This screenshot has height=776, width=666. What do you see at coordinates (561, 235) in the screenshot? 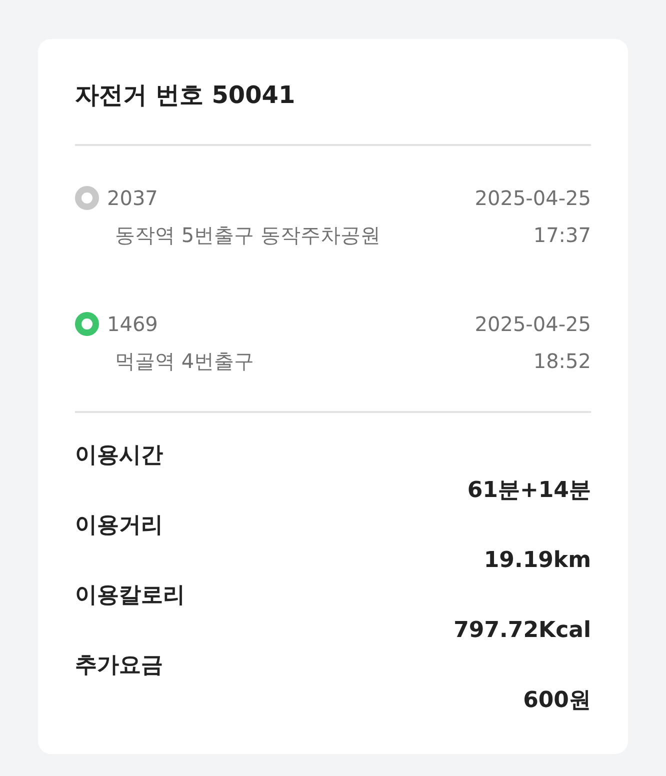
I see `time-text: 17:37` at bounding box center [561, 235].